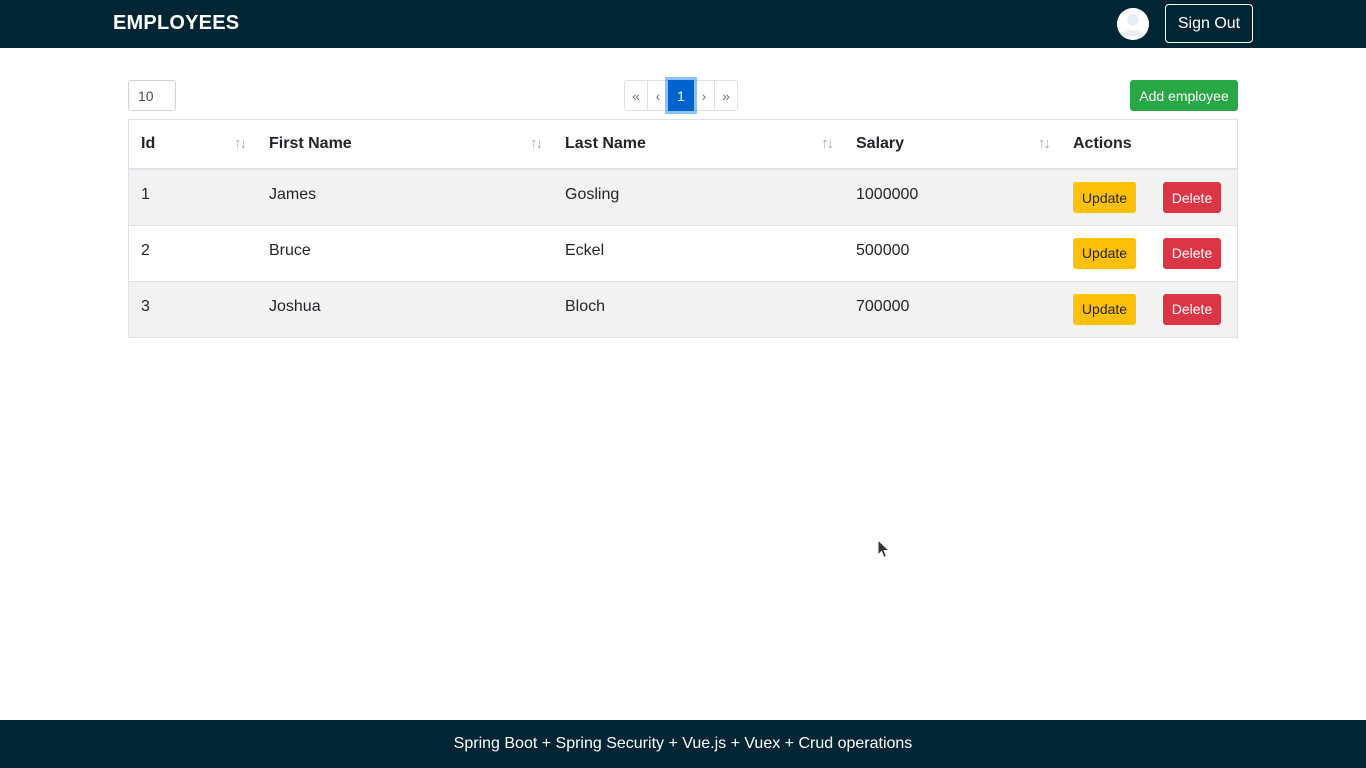 This screenshot has width=1366, height=768. Describe the element at coordinates (1209, 23) in the screenshot. I see `sign-out-button: Sign Out` at that location.